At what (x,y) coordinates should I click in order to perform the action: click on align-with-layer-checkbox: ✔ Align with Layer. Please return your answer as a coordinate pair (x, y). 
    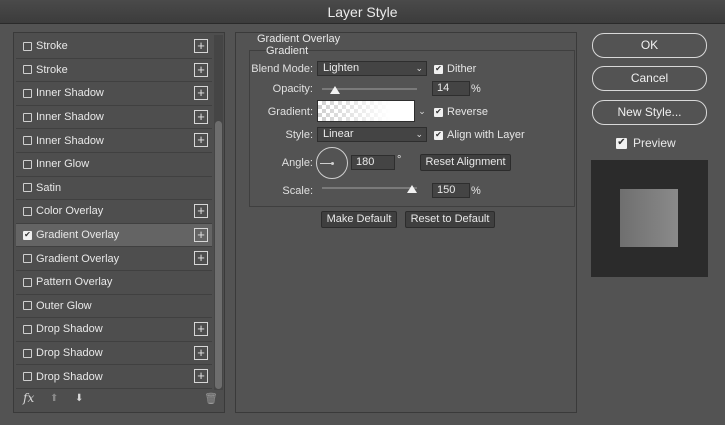
    Looking at the image, I should click on (479, 135).